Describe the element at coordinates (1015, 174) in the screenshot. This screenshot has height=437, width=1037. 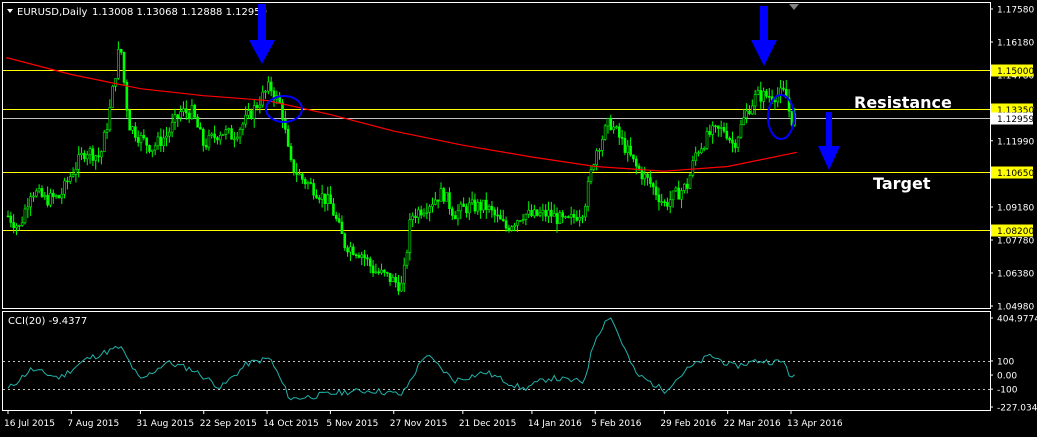
I see `level-price-tag-label: 1.10650` at that location.